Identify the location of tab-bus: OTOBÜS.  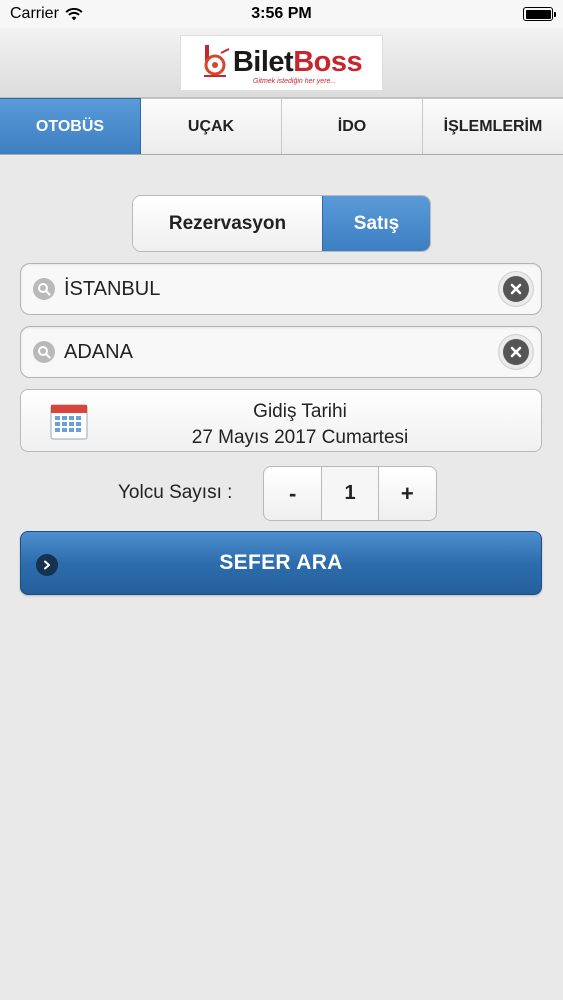
(70, 126).